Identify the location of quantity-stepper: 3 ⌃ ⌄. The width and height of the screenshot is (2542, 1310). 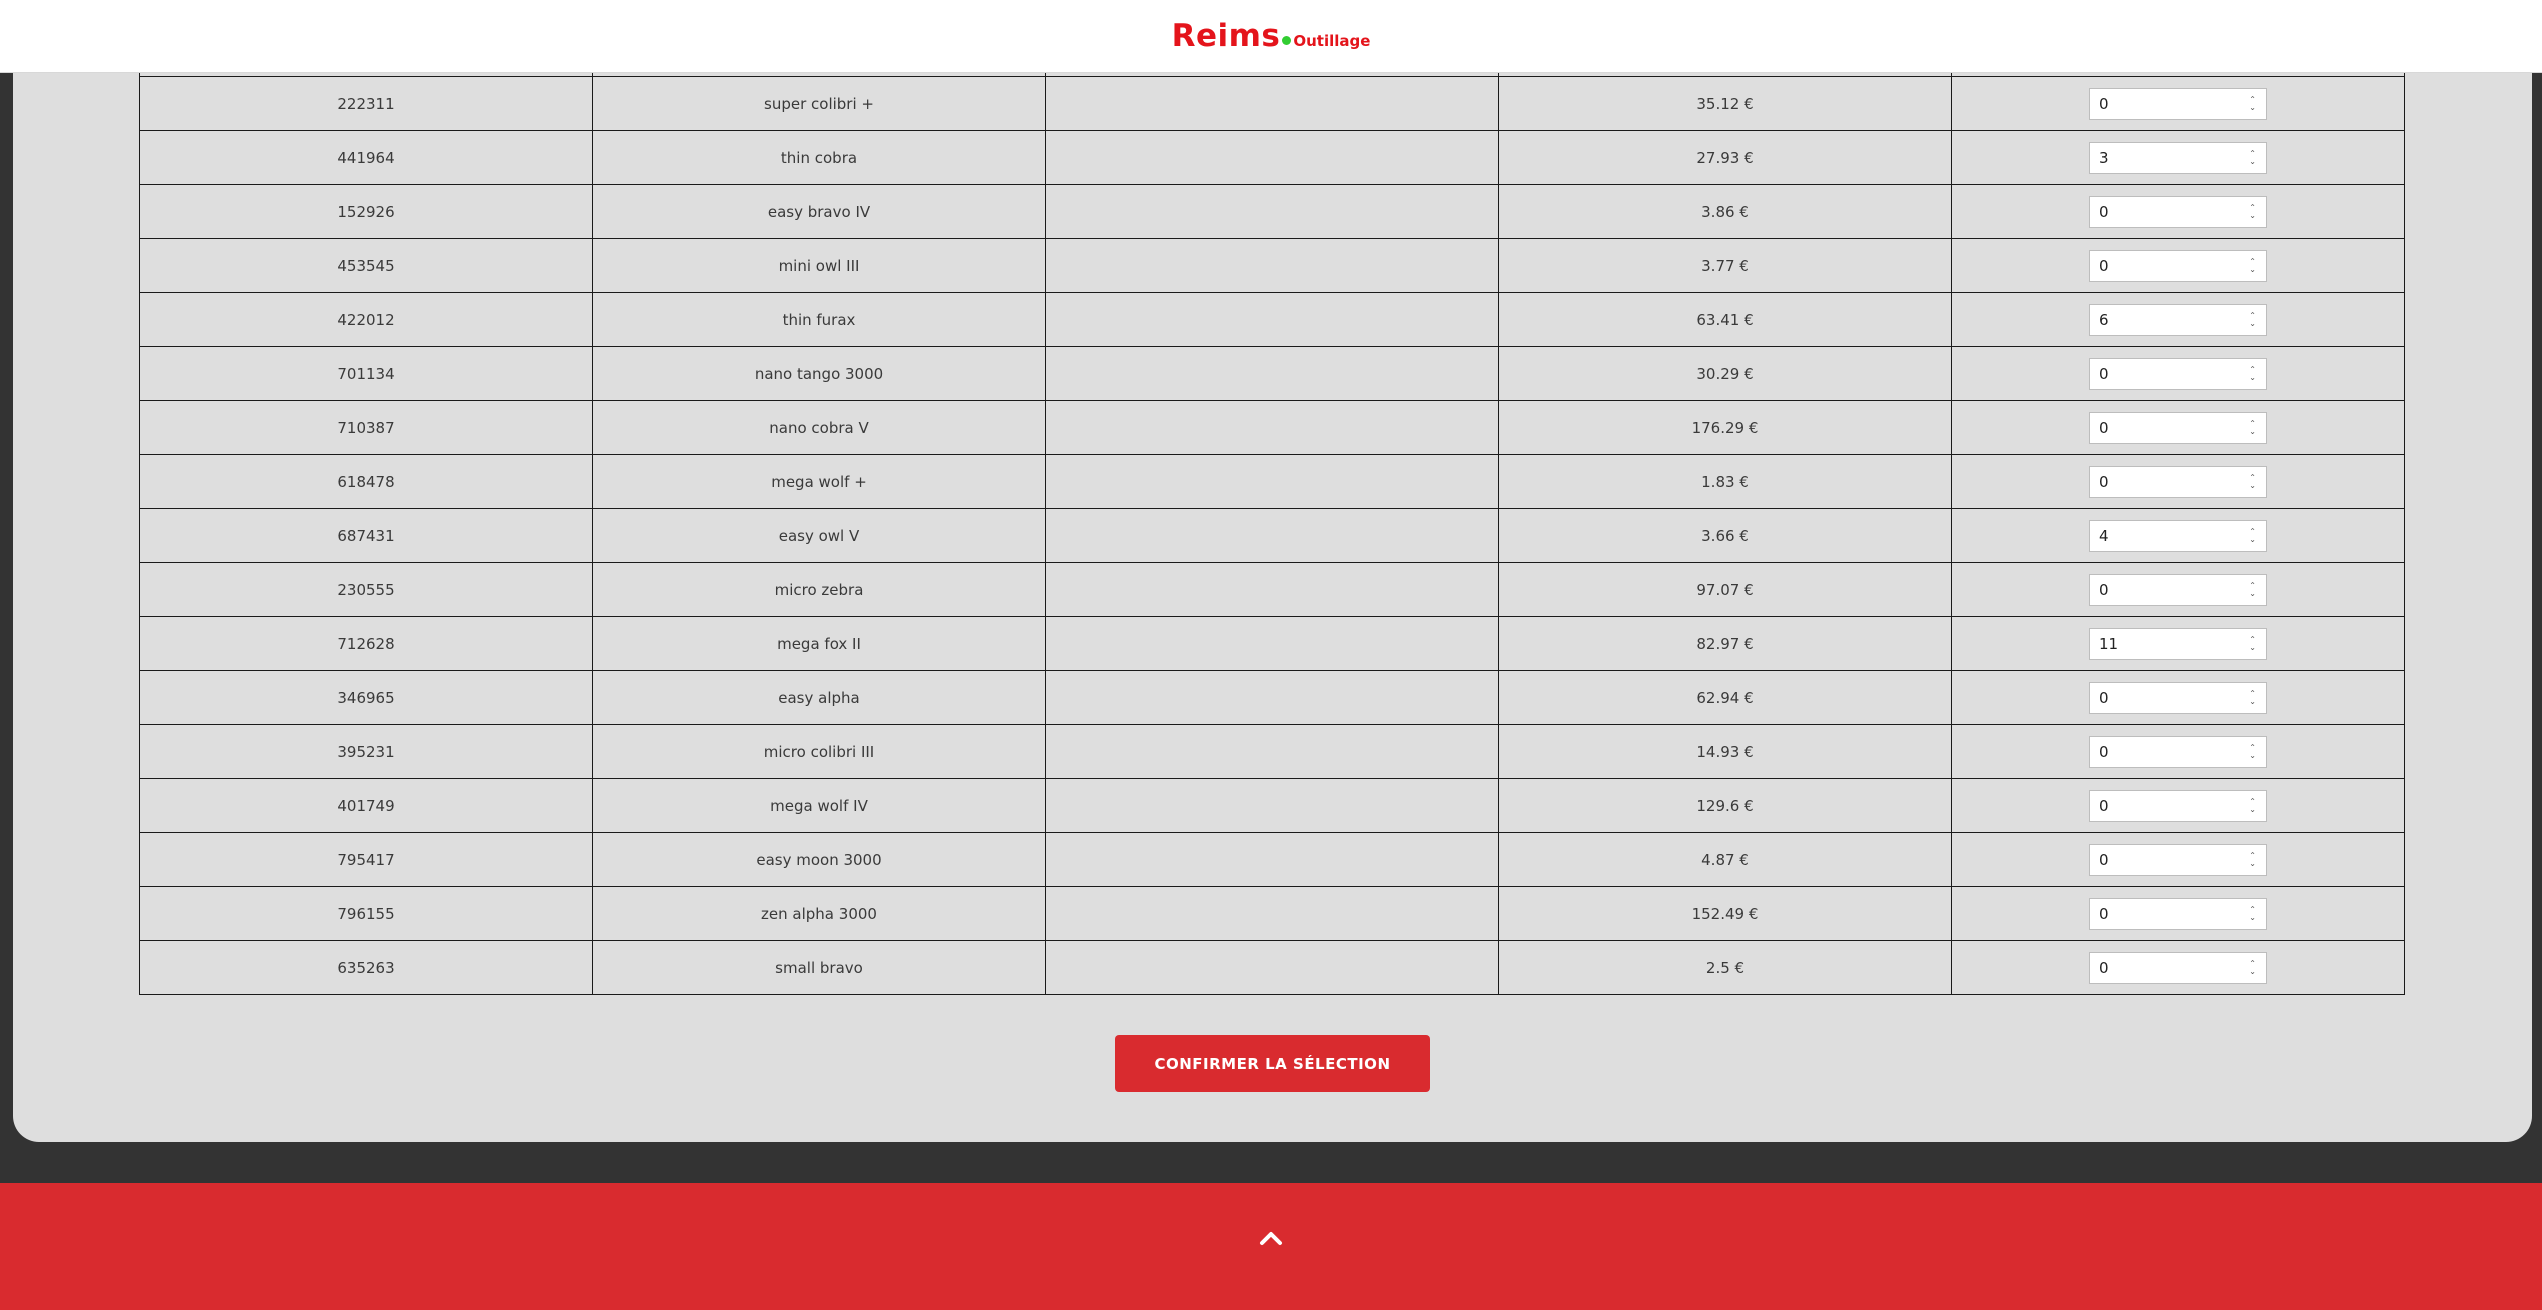
(2178, 157).